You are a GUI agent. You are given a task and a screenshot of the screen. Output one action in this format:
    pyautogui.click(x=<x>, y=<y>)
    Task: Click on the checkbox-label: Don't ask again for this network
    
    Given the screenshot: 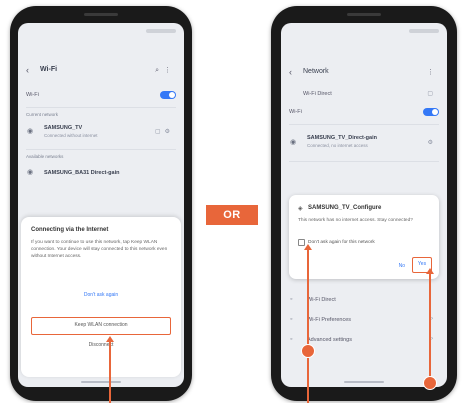 What is the action you would take?
    pyautogui.click(x=341, y=242)
    